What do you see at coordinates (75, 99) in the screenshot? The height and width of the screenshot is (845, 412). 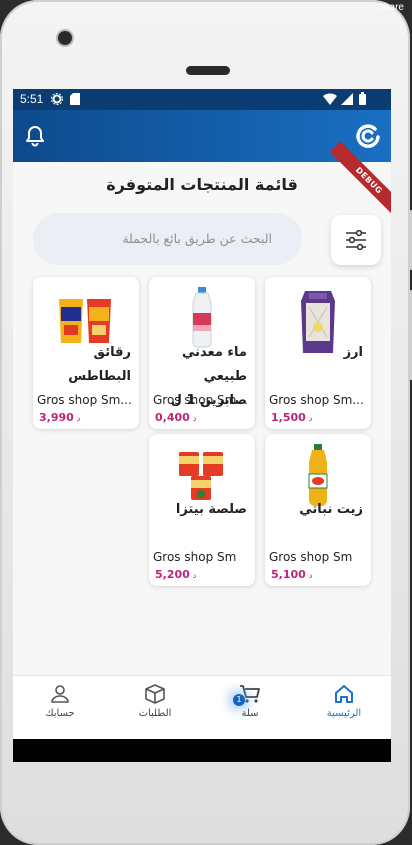 I see `sd-card-status-icon` at bounding box center [75, 99].